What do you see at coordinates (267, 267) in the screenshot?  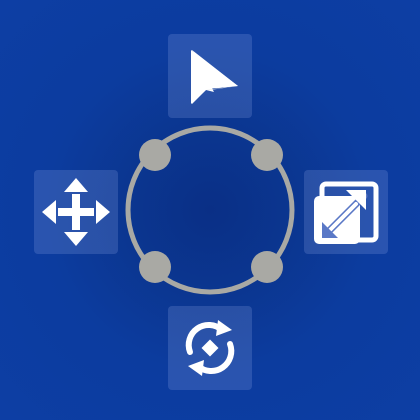 I see `gizmo-handle-bottom-right` at bounding box center [267, 267].